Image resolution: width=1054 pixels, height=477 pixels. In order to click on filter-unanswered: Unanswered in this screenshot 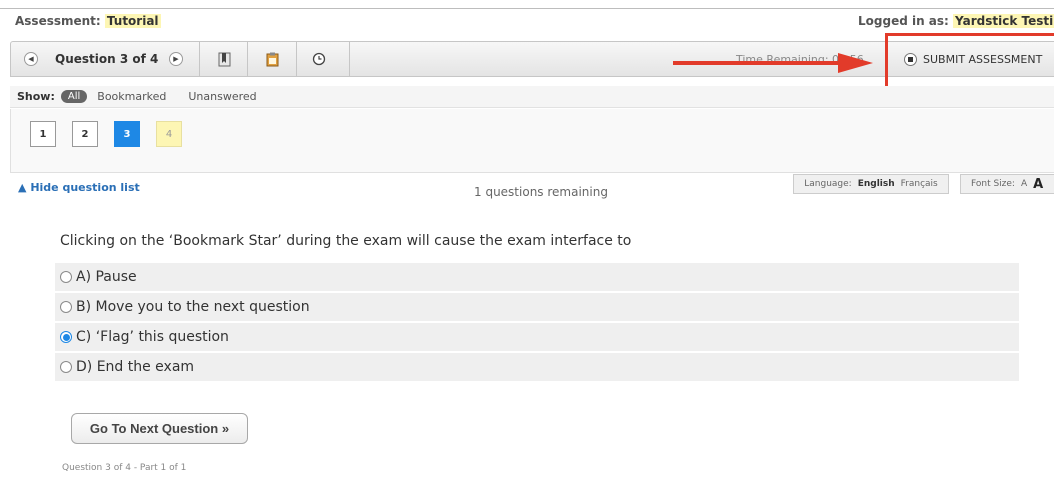, I will do `click(222, 96)`.